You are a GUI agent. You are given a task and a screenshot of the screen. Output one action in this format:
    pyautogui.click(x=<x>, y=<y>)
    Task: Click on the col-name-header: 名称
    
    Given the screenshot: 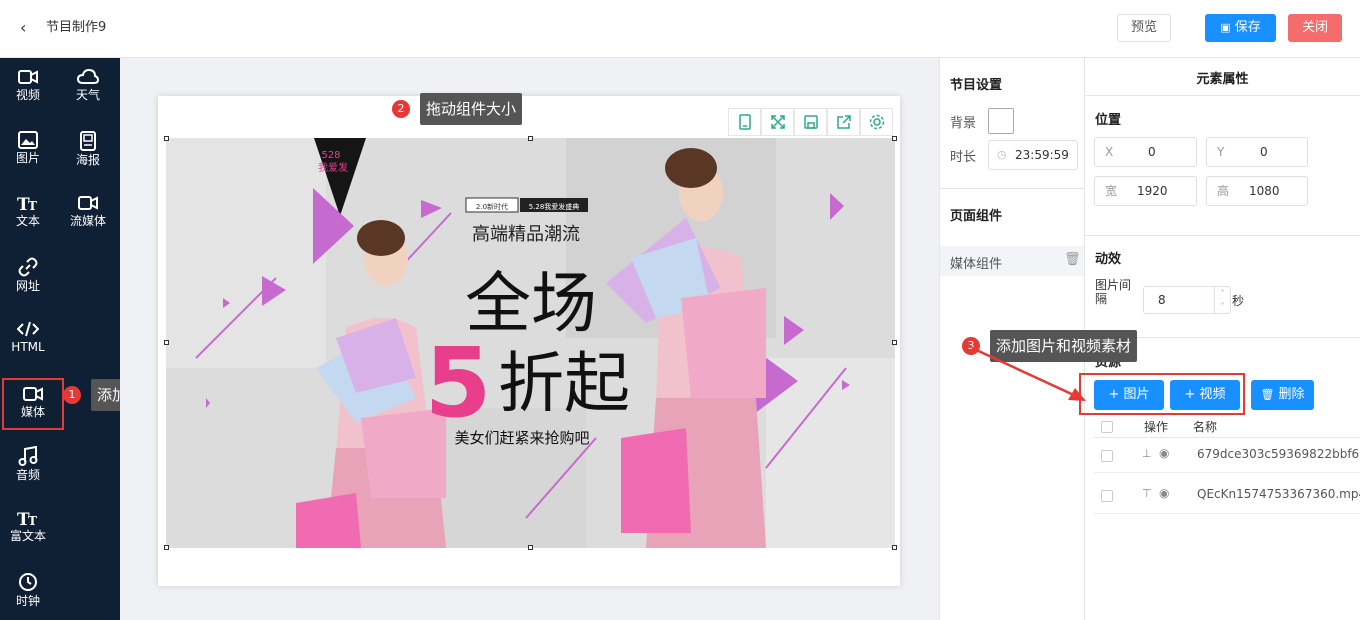 What is the action you would take?
    pyautogui.click(x=1205, y=427)
    